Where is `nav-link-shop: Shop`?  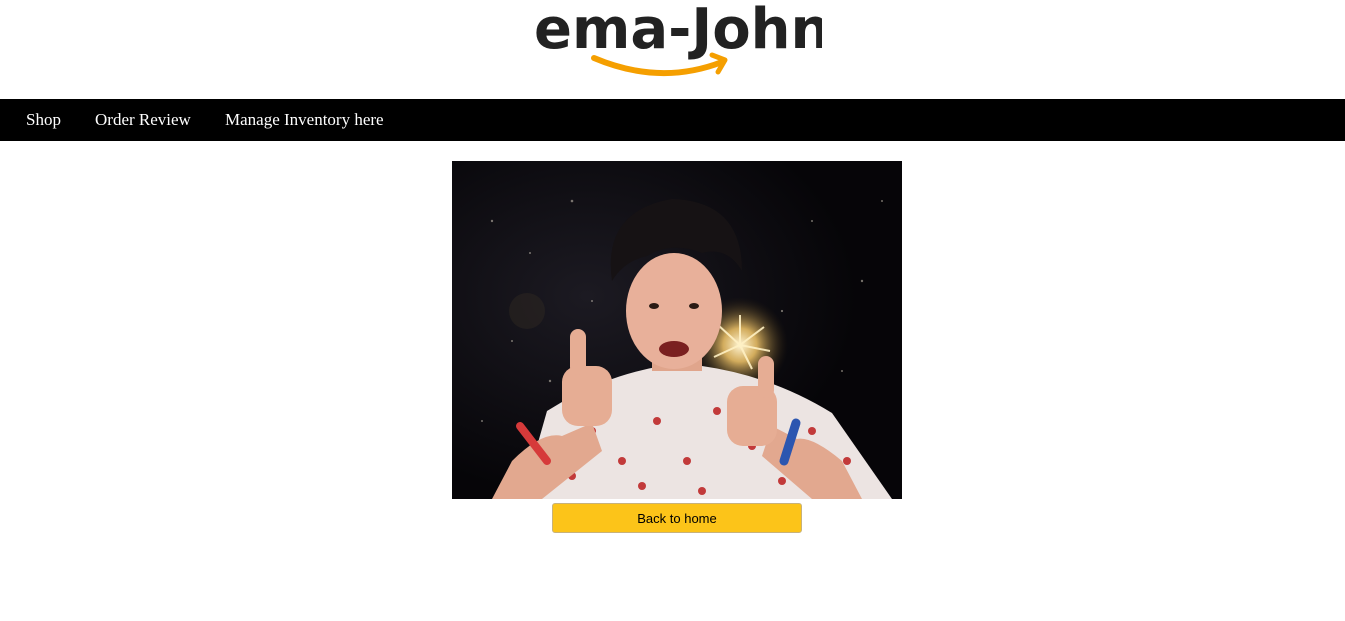
nav-link-shop: Shop is located at coordinates (43, 120).